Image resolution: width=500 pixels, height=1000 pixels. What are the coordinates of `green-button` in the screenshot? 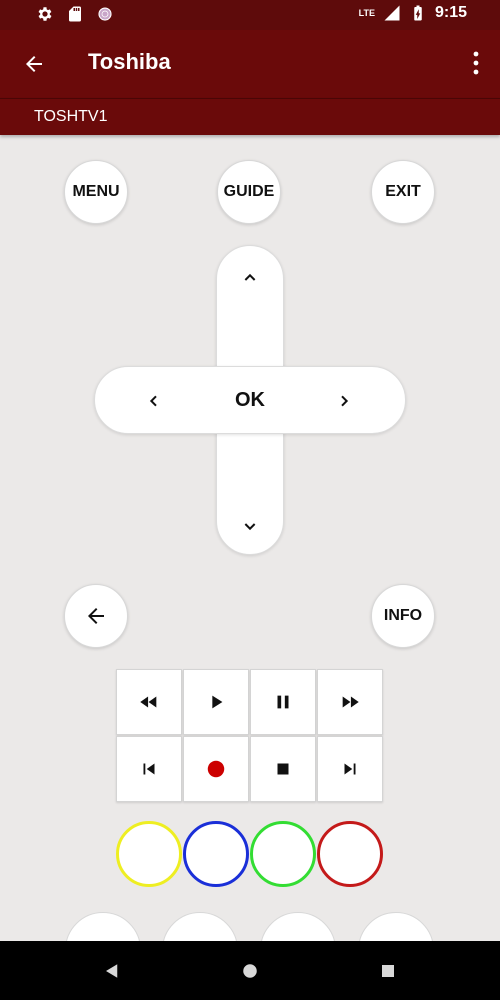 It's located at (283, 854).